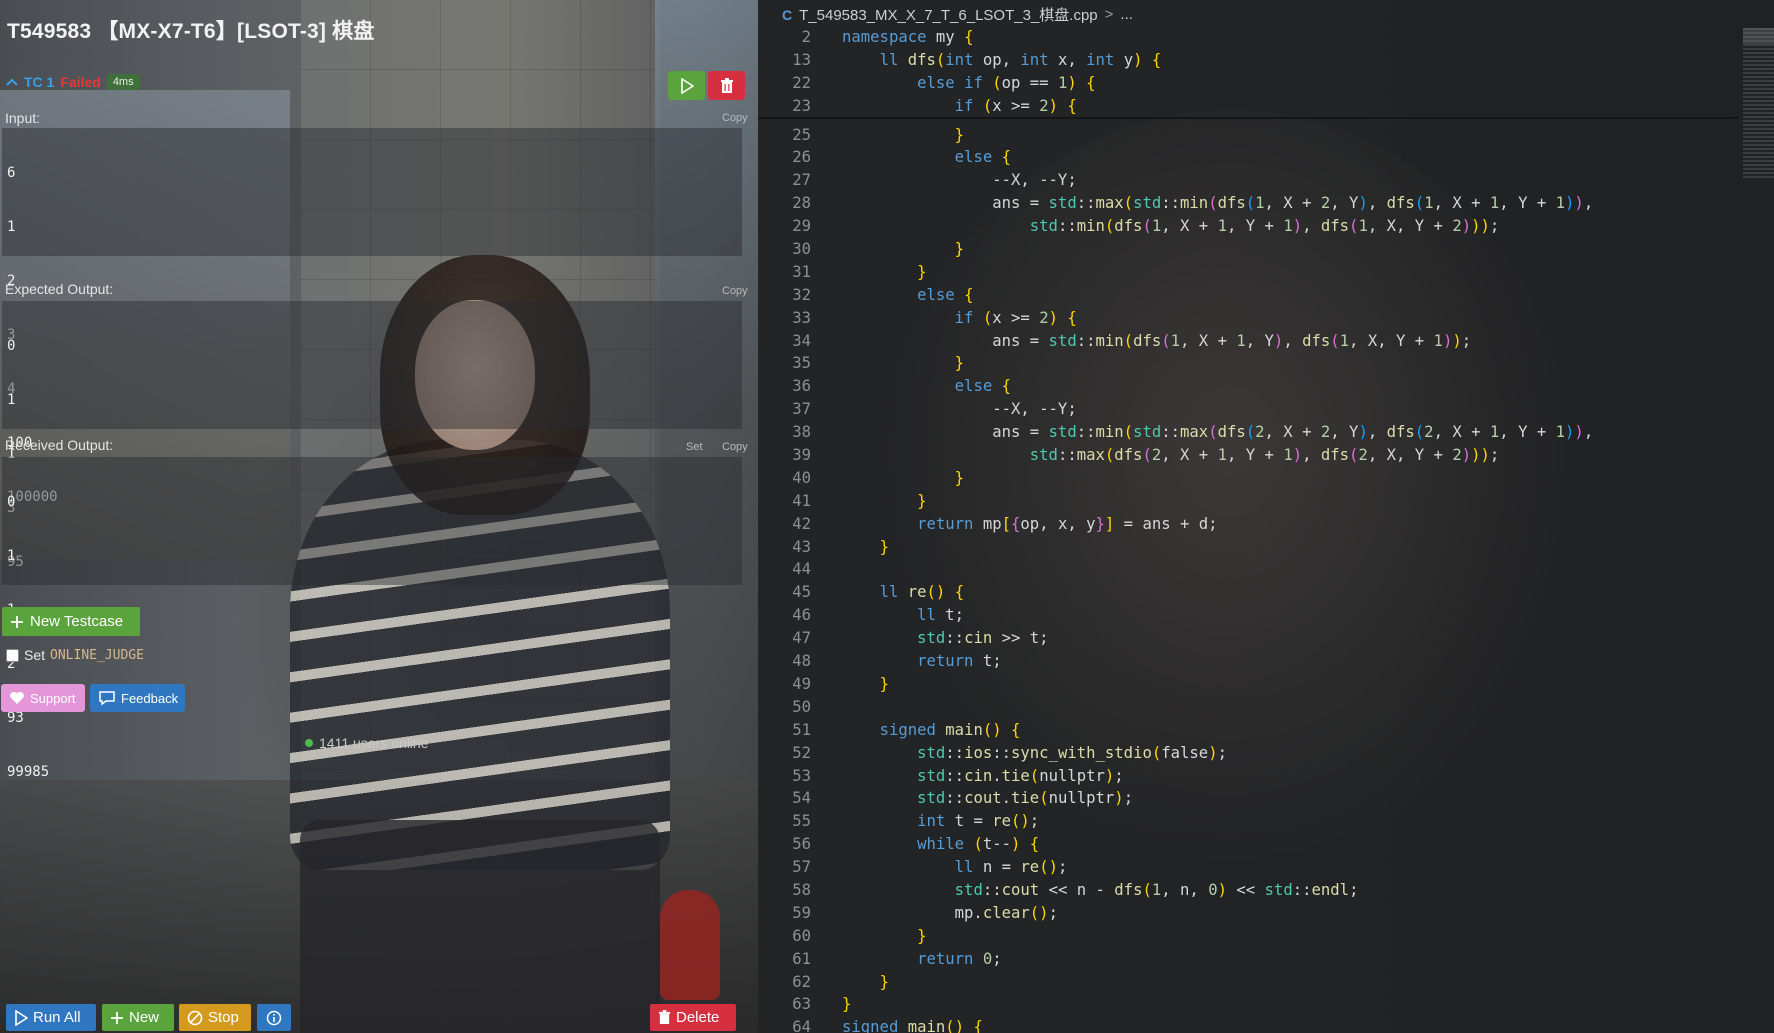 The image size is (1774, 1033). Describe the element at coordinates (11, 556) in the screenshot. I see `received-line: 1` at that location.